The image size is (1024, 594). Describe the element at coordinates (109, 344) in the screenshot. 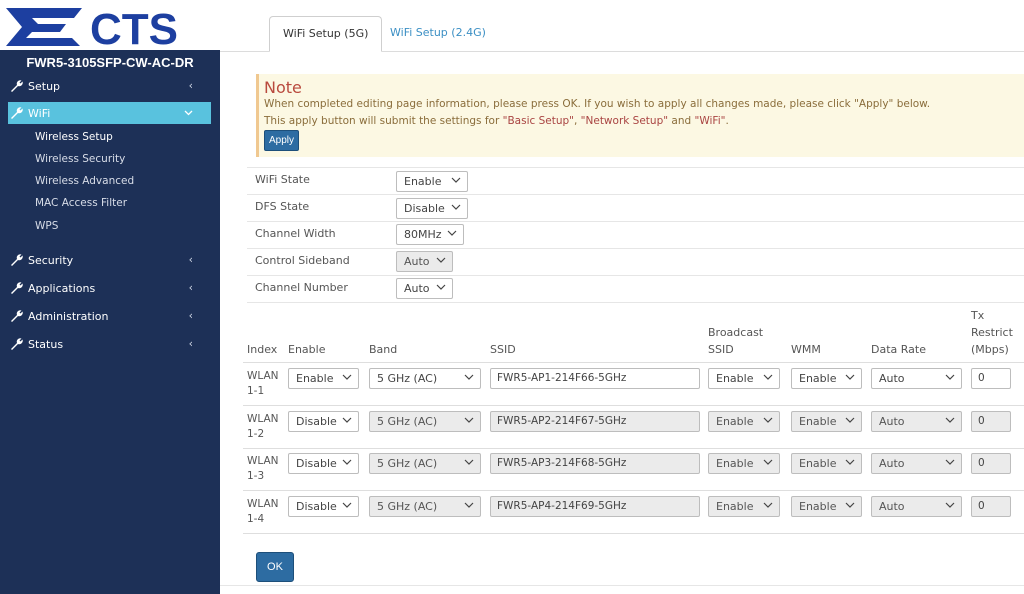

I see `sidebar-item-status: Status ‹` at that location.